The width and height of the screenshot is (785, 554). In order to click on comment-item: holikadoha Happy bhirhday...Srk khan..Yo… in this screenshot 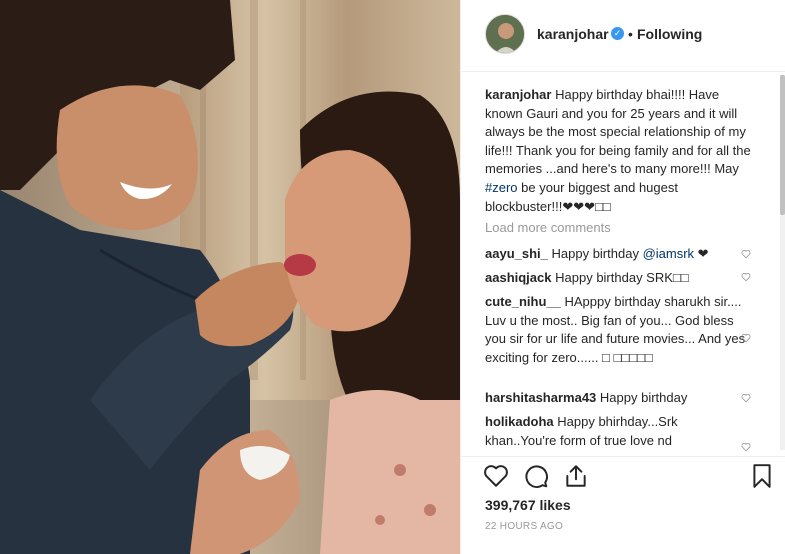, I will do `click(616, 431)`.